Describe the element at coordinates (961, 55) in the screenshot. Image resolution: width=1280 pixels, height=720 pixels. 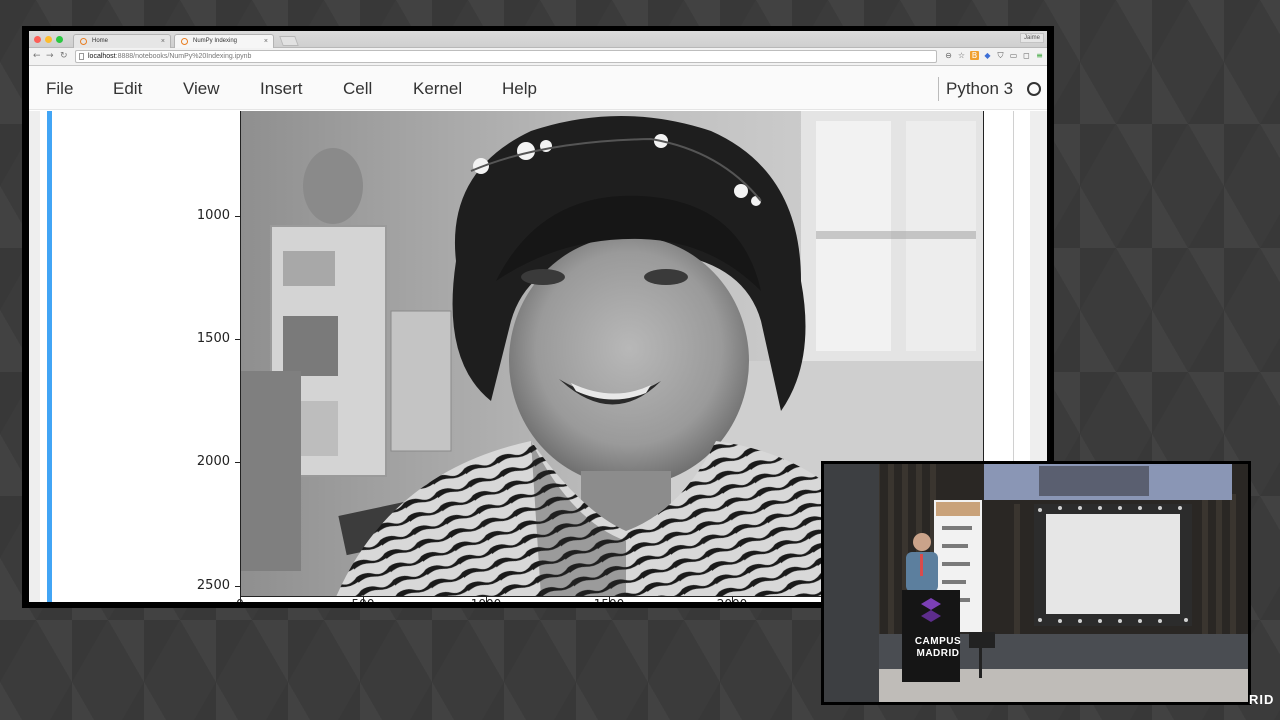
I see `star-icon: ☆` at that location.